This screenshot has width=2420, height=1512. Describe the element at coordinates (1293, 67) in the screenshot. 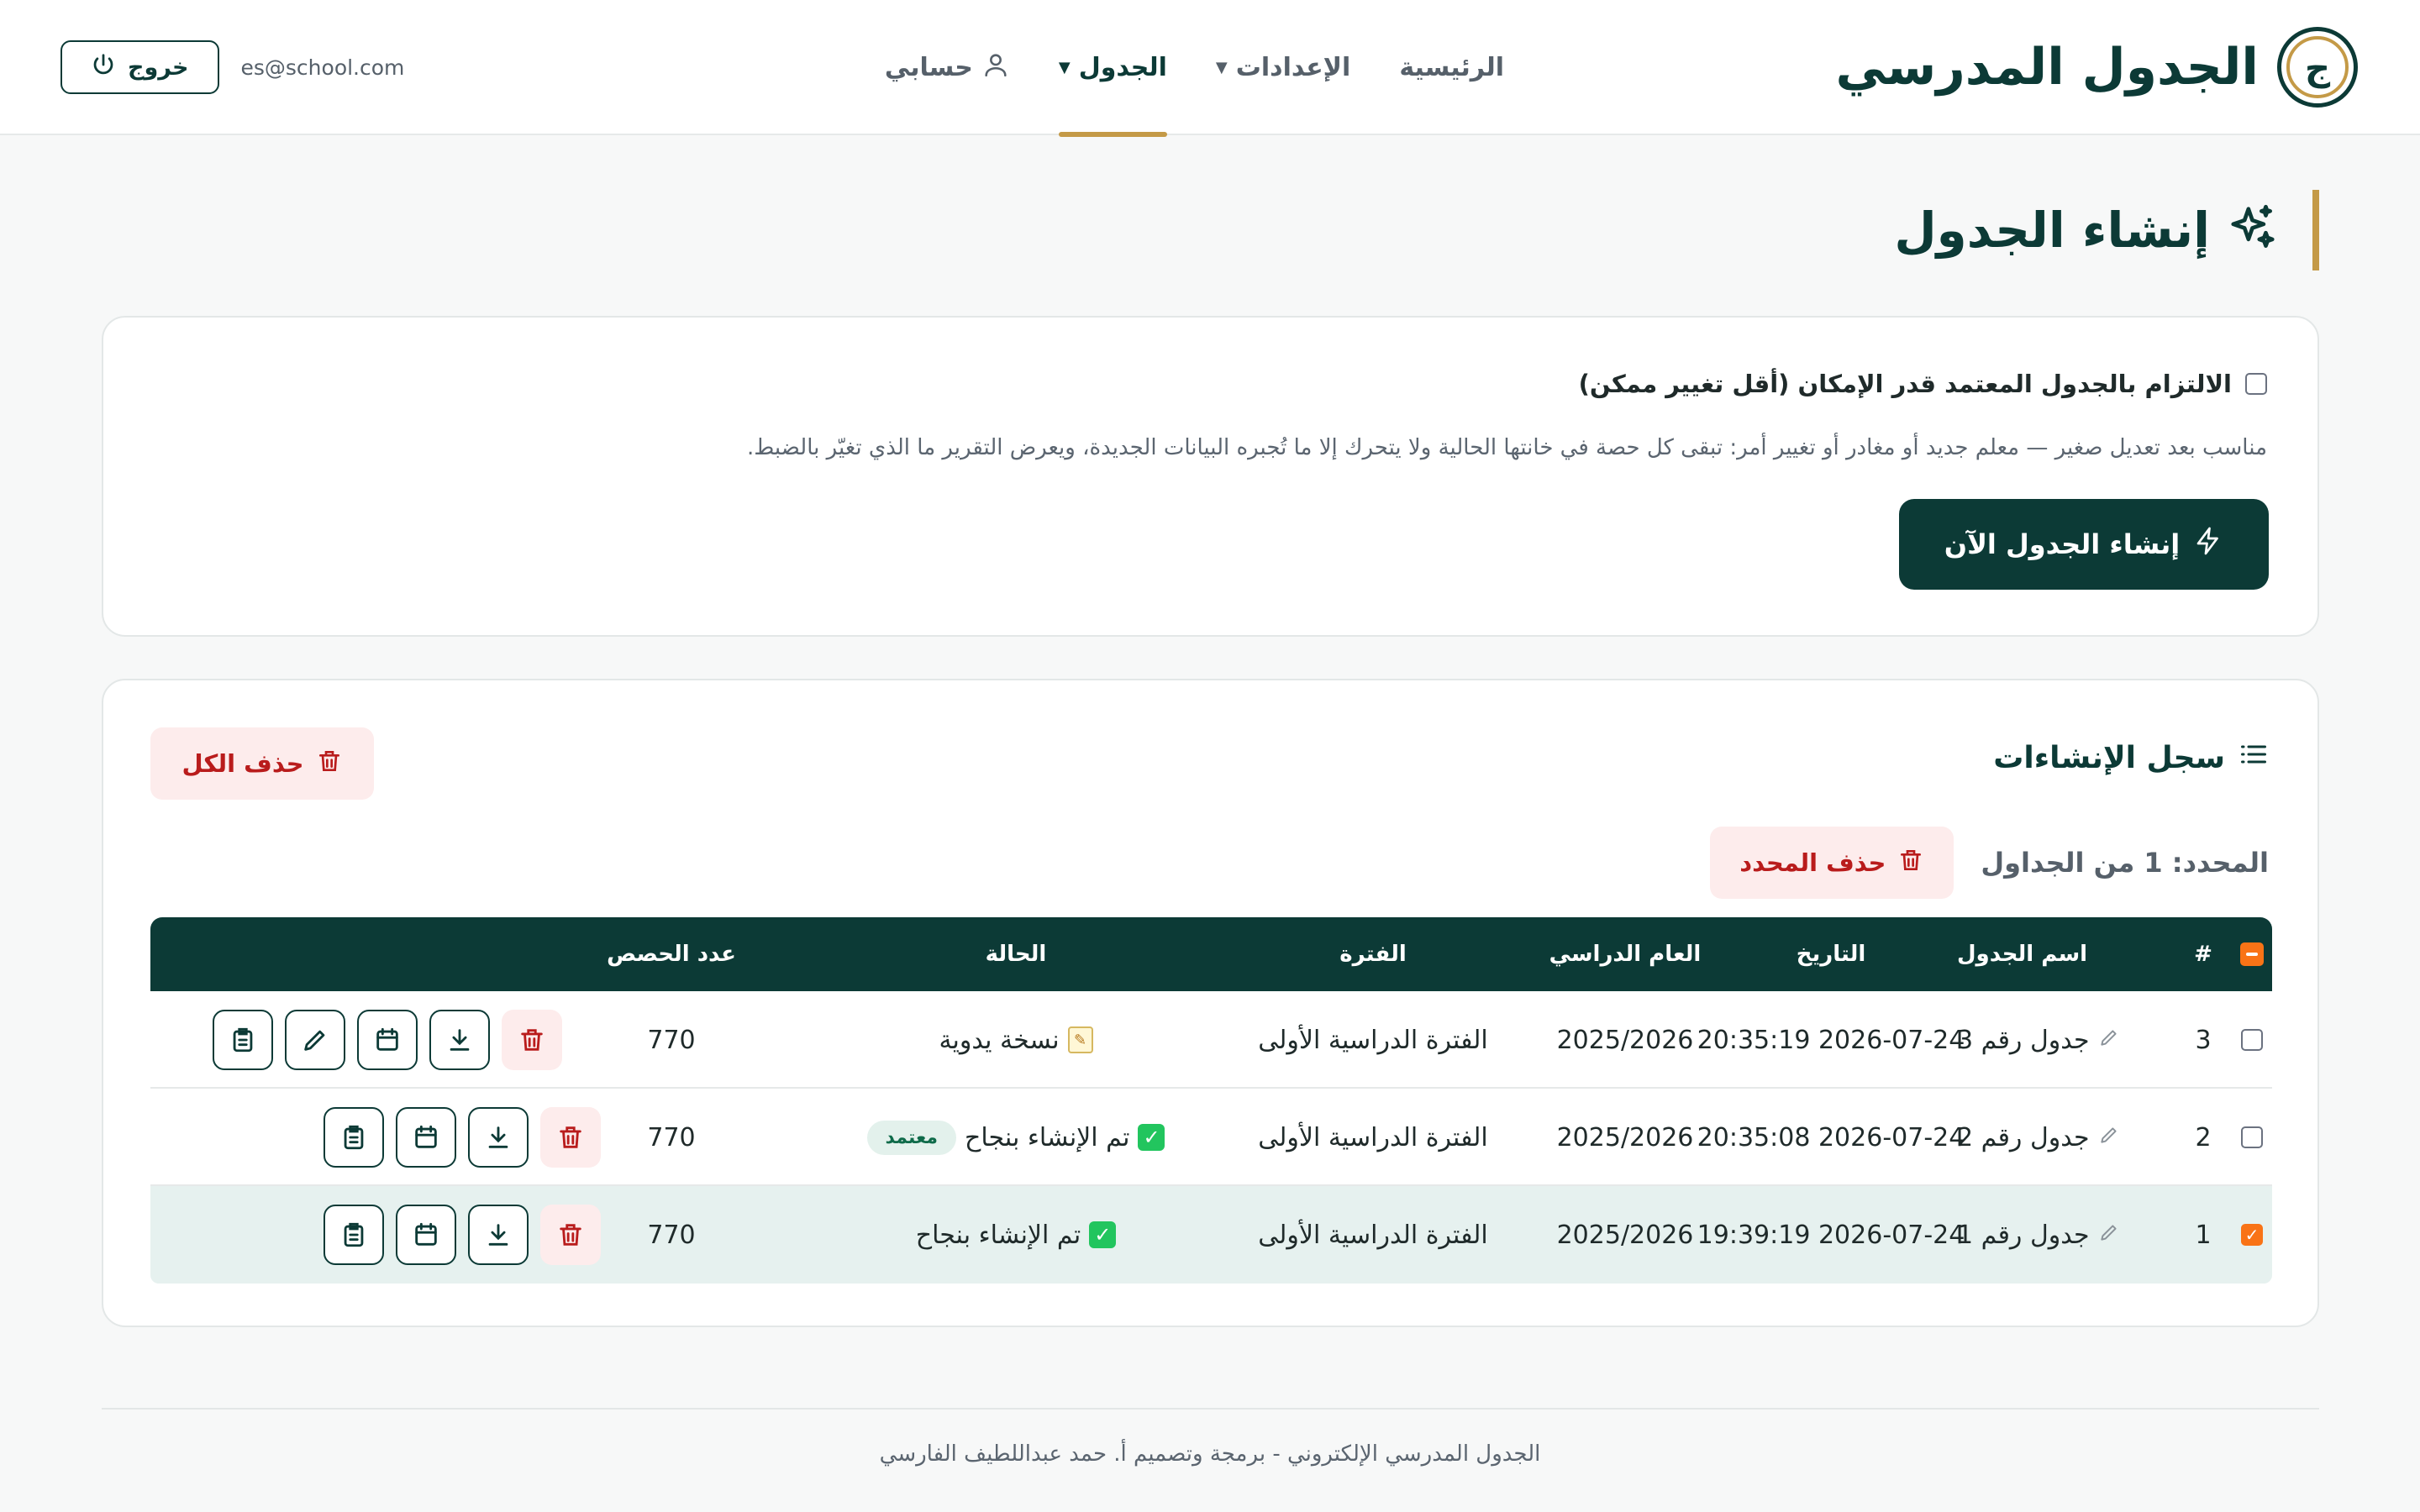

I see `nav-settings-label: الإعدادات` at that location.